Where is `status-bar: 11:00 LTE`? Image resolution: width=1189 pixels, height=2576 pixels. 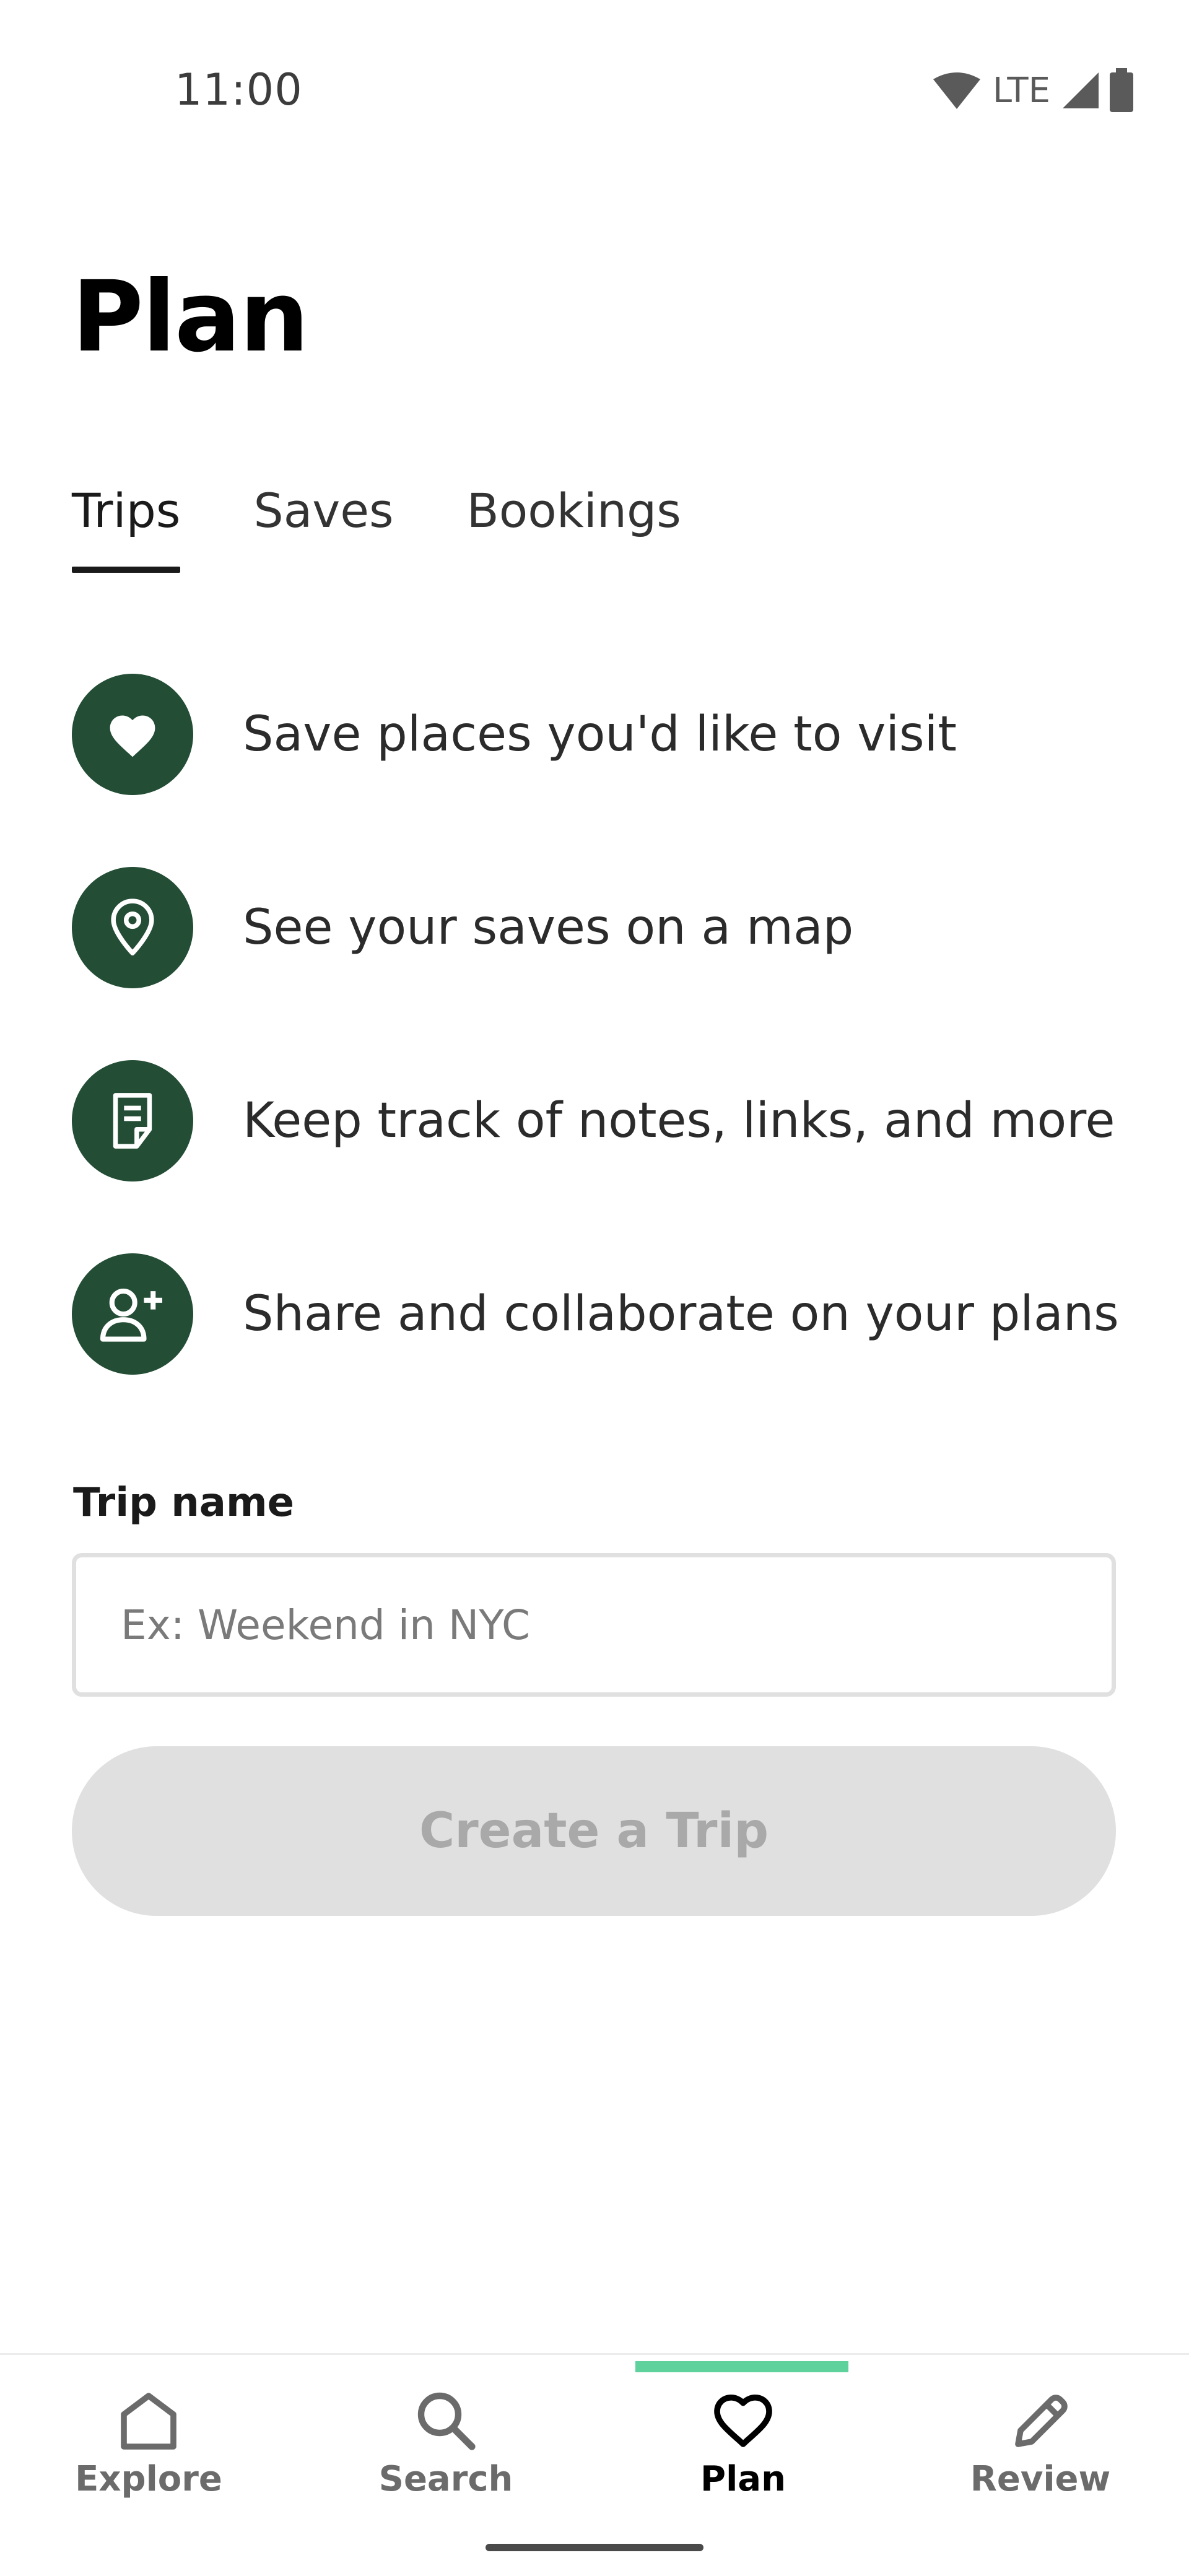
status-bar: 11:00 LTE is located at coordinates (594, 93).